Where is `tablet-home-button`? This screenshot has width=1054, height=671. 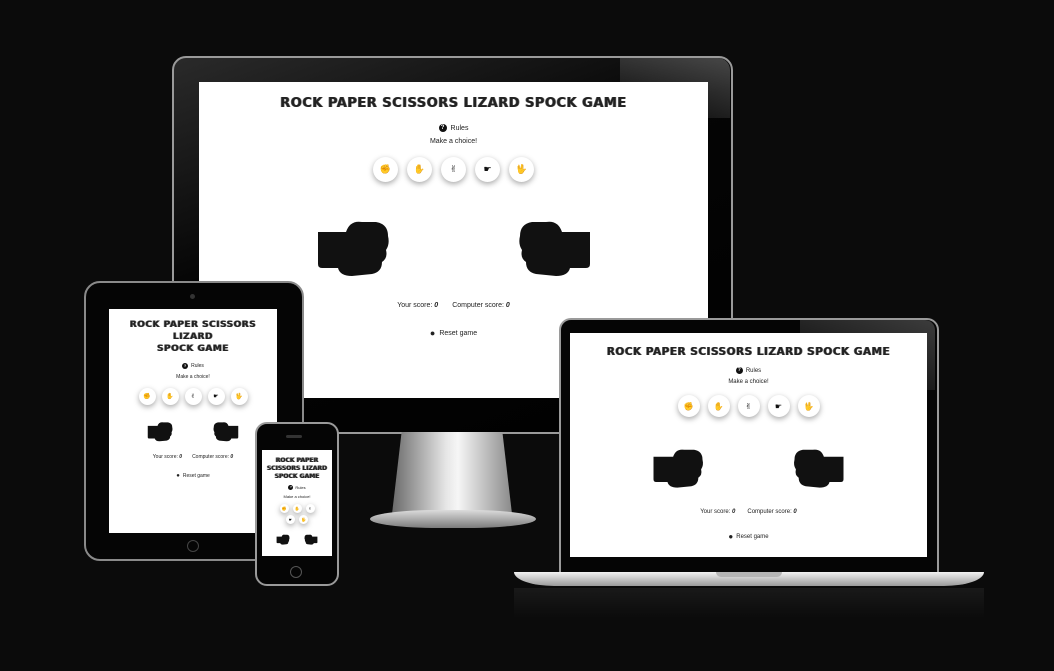
tablet-home-button is located at coordinates (193, 546).